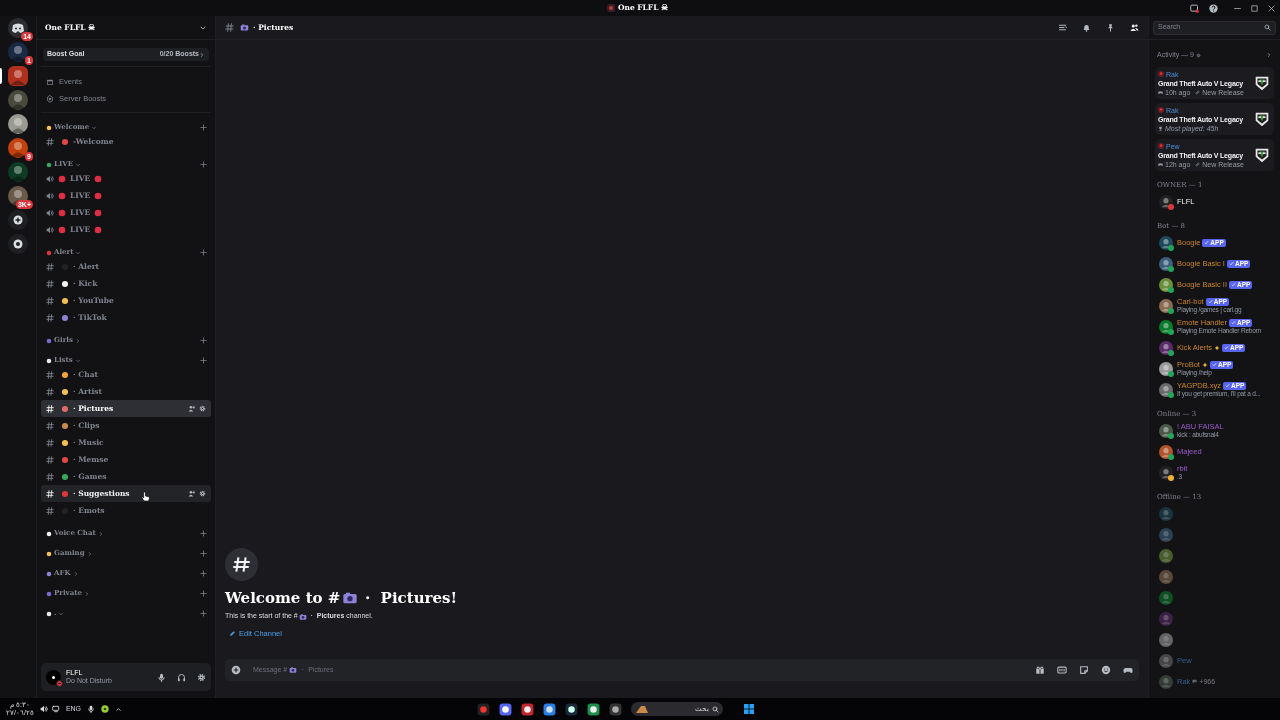  Describe the element at coordinates (1271, 8) in the screenshot. I see `close-icon` at that location.